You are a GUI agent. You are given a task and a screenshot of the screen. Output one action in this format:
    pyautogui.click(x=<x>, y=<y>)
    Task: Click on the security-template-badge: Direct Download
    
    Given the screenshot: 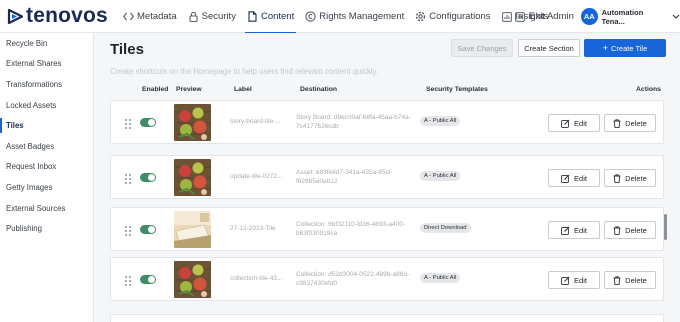 What is the action you would take?
    pyautogui.click(x=445, y=228)
    